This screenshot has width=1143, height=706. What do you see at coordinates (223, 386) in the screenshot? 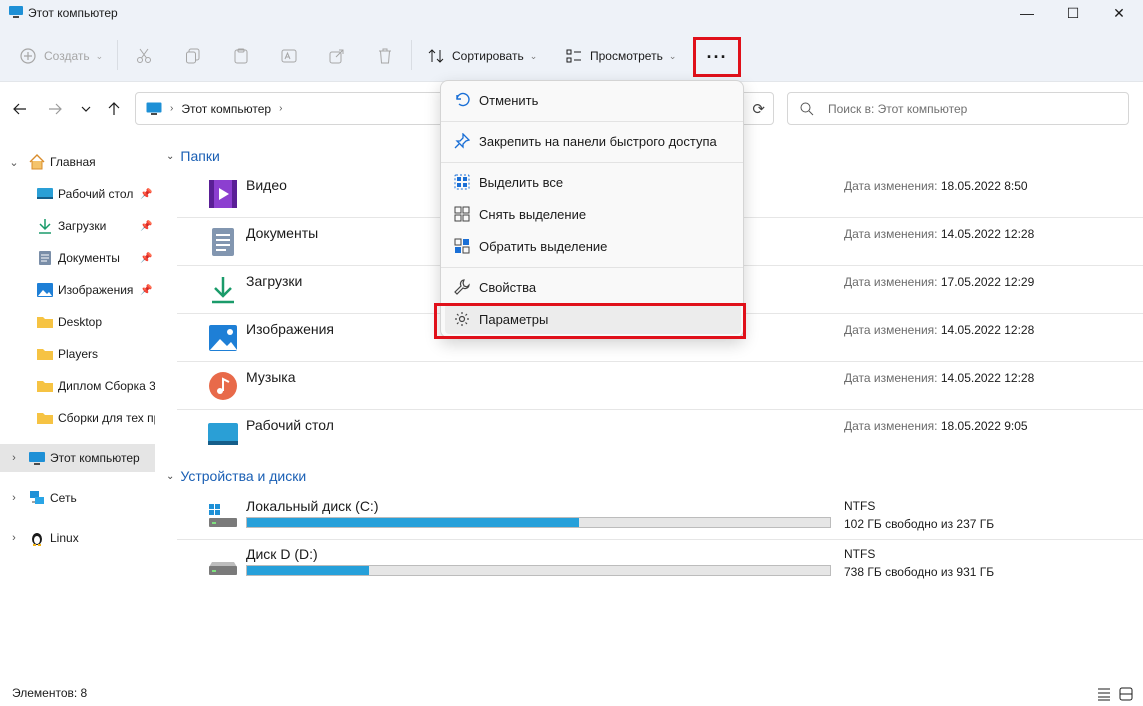
I see `music-icon` at bounding box center [223, 386].